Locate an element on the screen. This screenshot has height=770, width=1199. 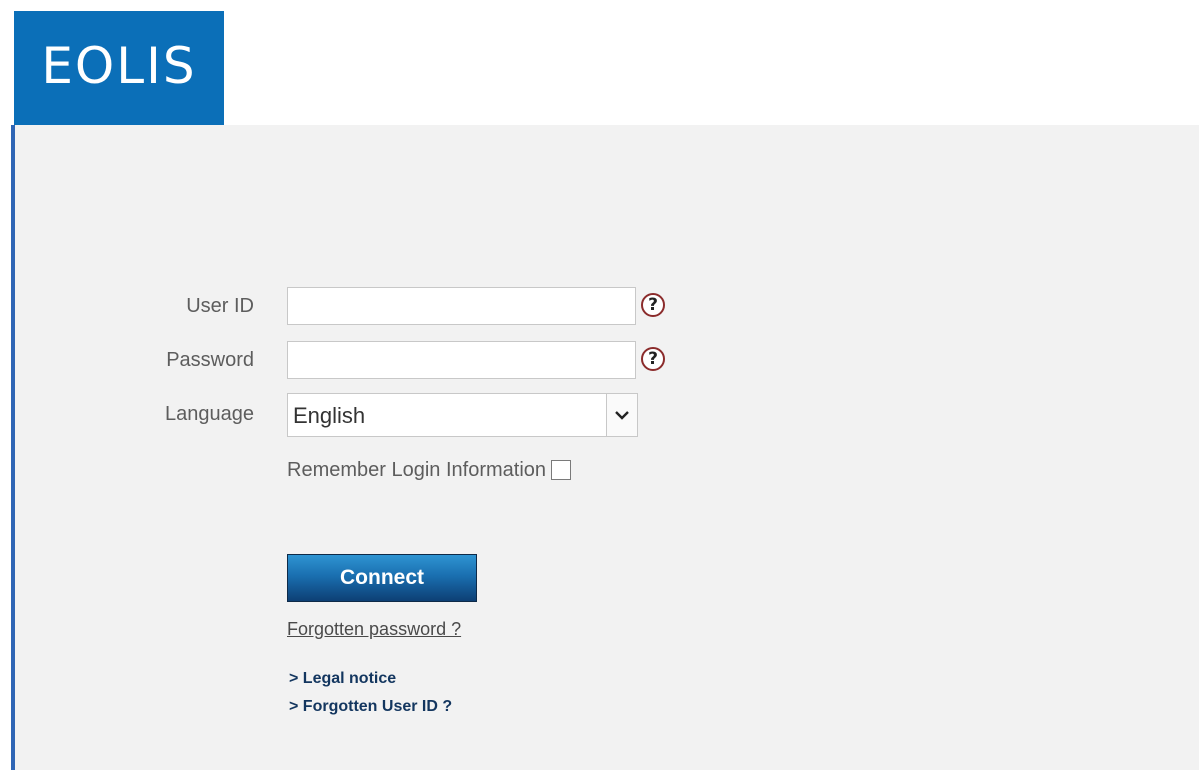
chevron-down-icon is located at coordinates (621, 415).